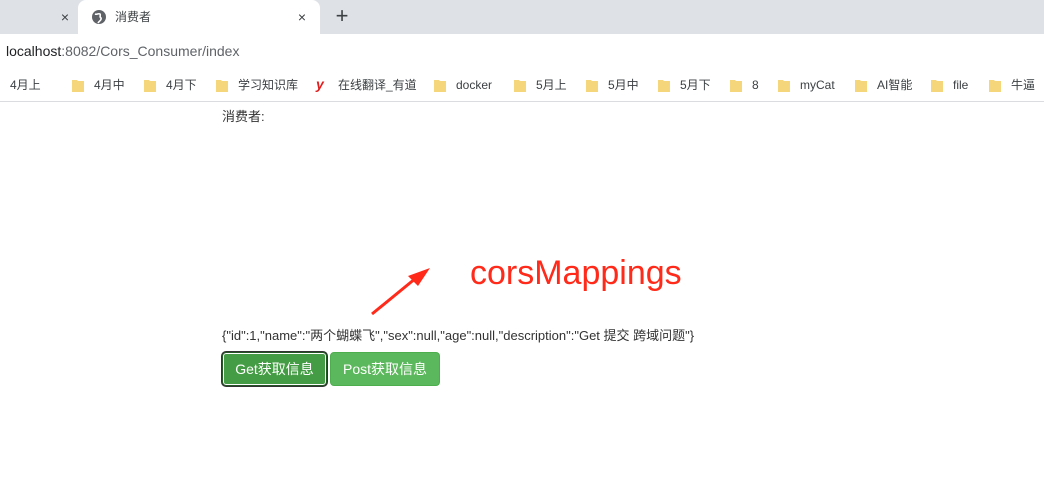 Image resolution: width=1044 pixels, height=495 pixels. Describe the element at coordinates (522, 51) in the screenshot. I see `address-bar: localhost:8082/Cors_Consumer/index` at that location.